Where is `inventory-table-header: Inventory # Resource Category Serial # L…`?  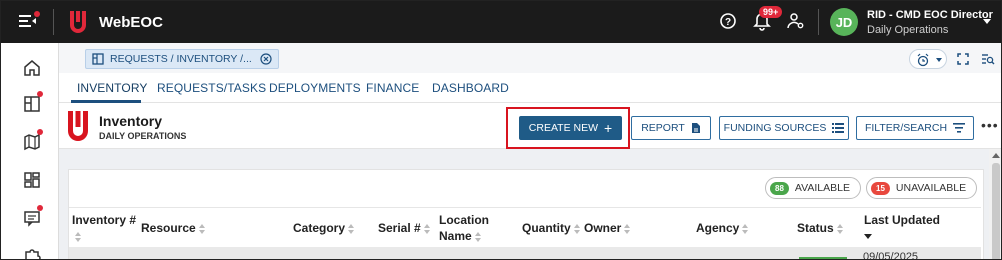
inventory-table-header: Inventory # Resource Category Serial # L… is located at coordinates (525, 227).